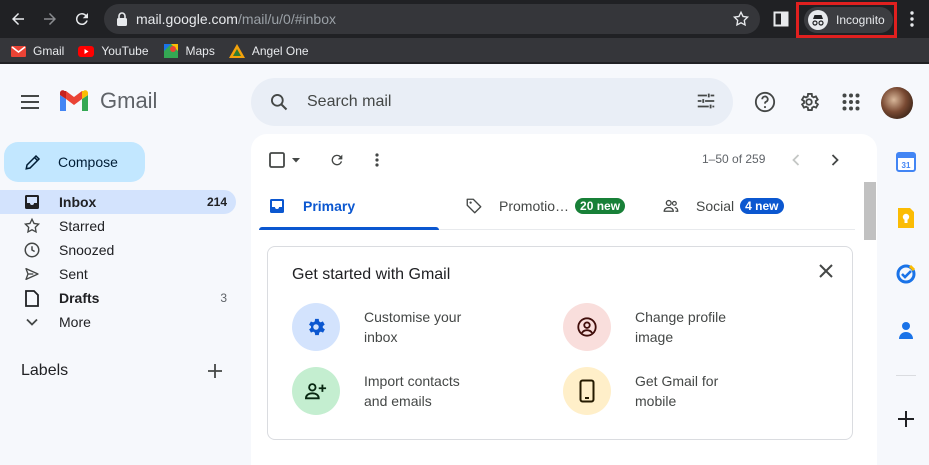 The width and height of the screenshot is (929, 465). Describe the element at coordinates (118, 298) in the screenshot. I see `sidebar-item-drafts: Drafts 3` at that location.